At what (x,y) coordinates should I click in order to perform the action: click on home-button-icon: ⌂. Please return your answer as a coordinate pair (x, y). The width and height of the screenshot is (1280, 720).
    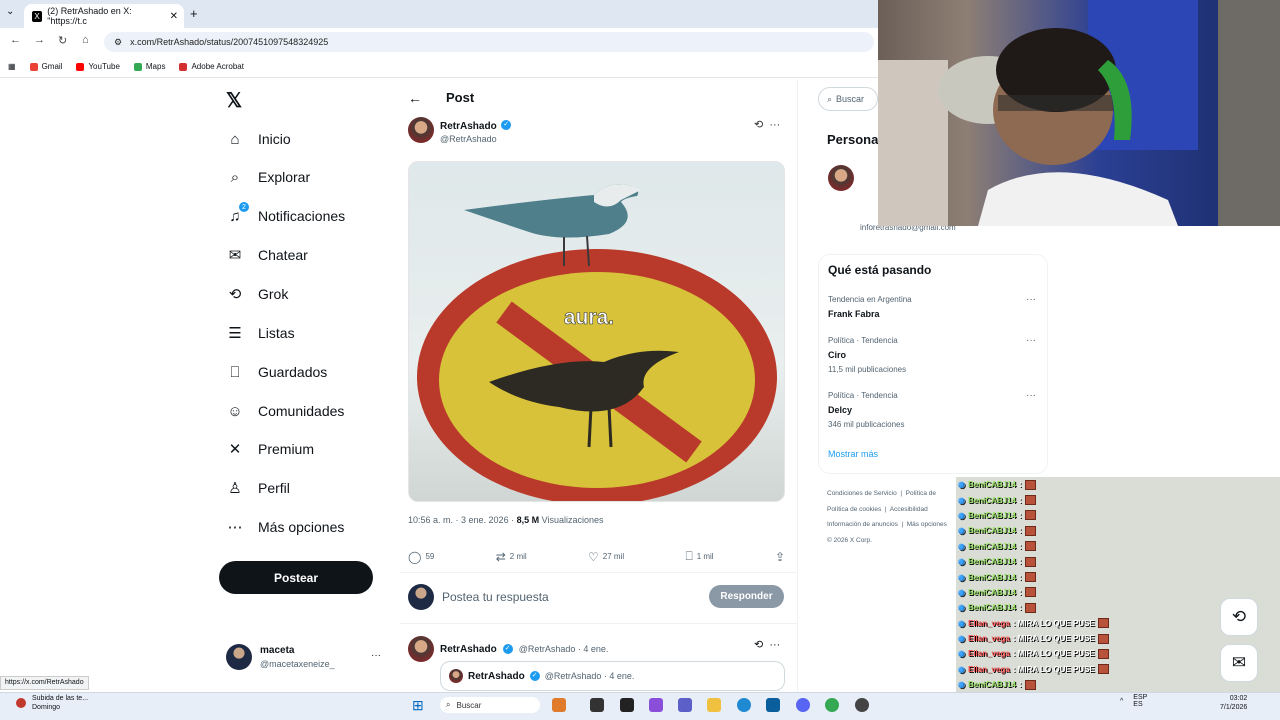
    Looking at the image, I should click on (85, 40).